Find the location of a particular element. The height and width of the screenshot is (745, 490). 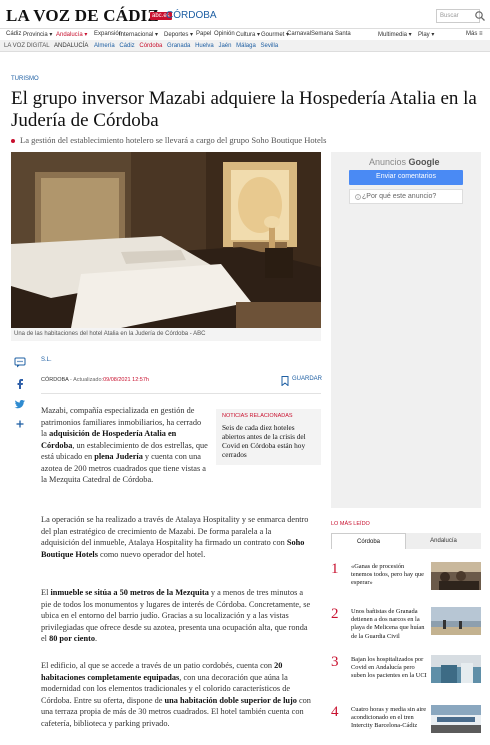

search-icon is located at coordinates (480, 16).